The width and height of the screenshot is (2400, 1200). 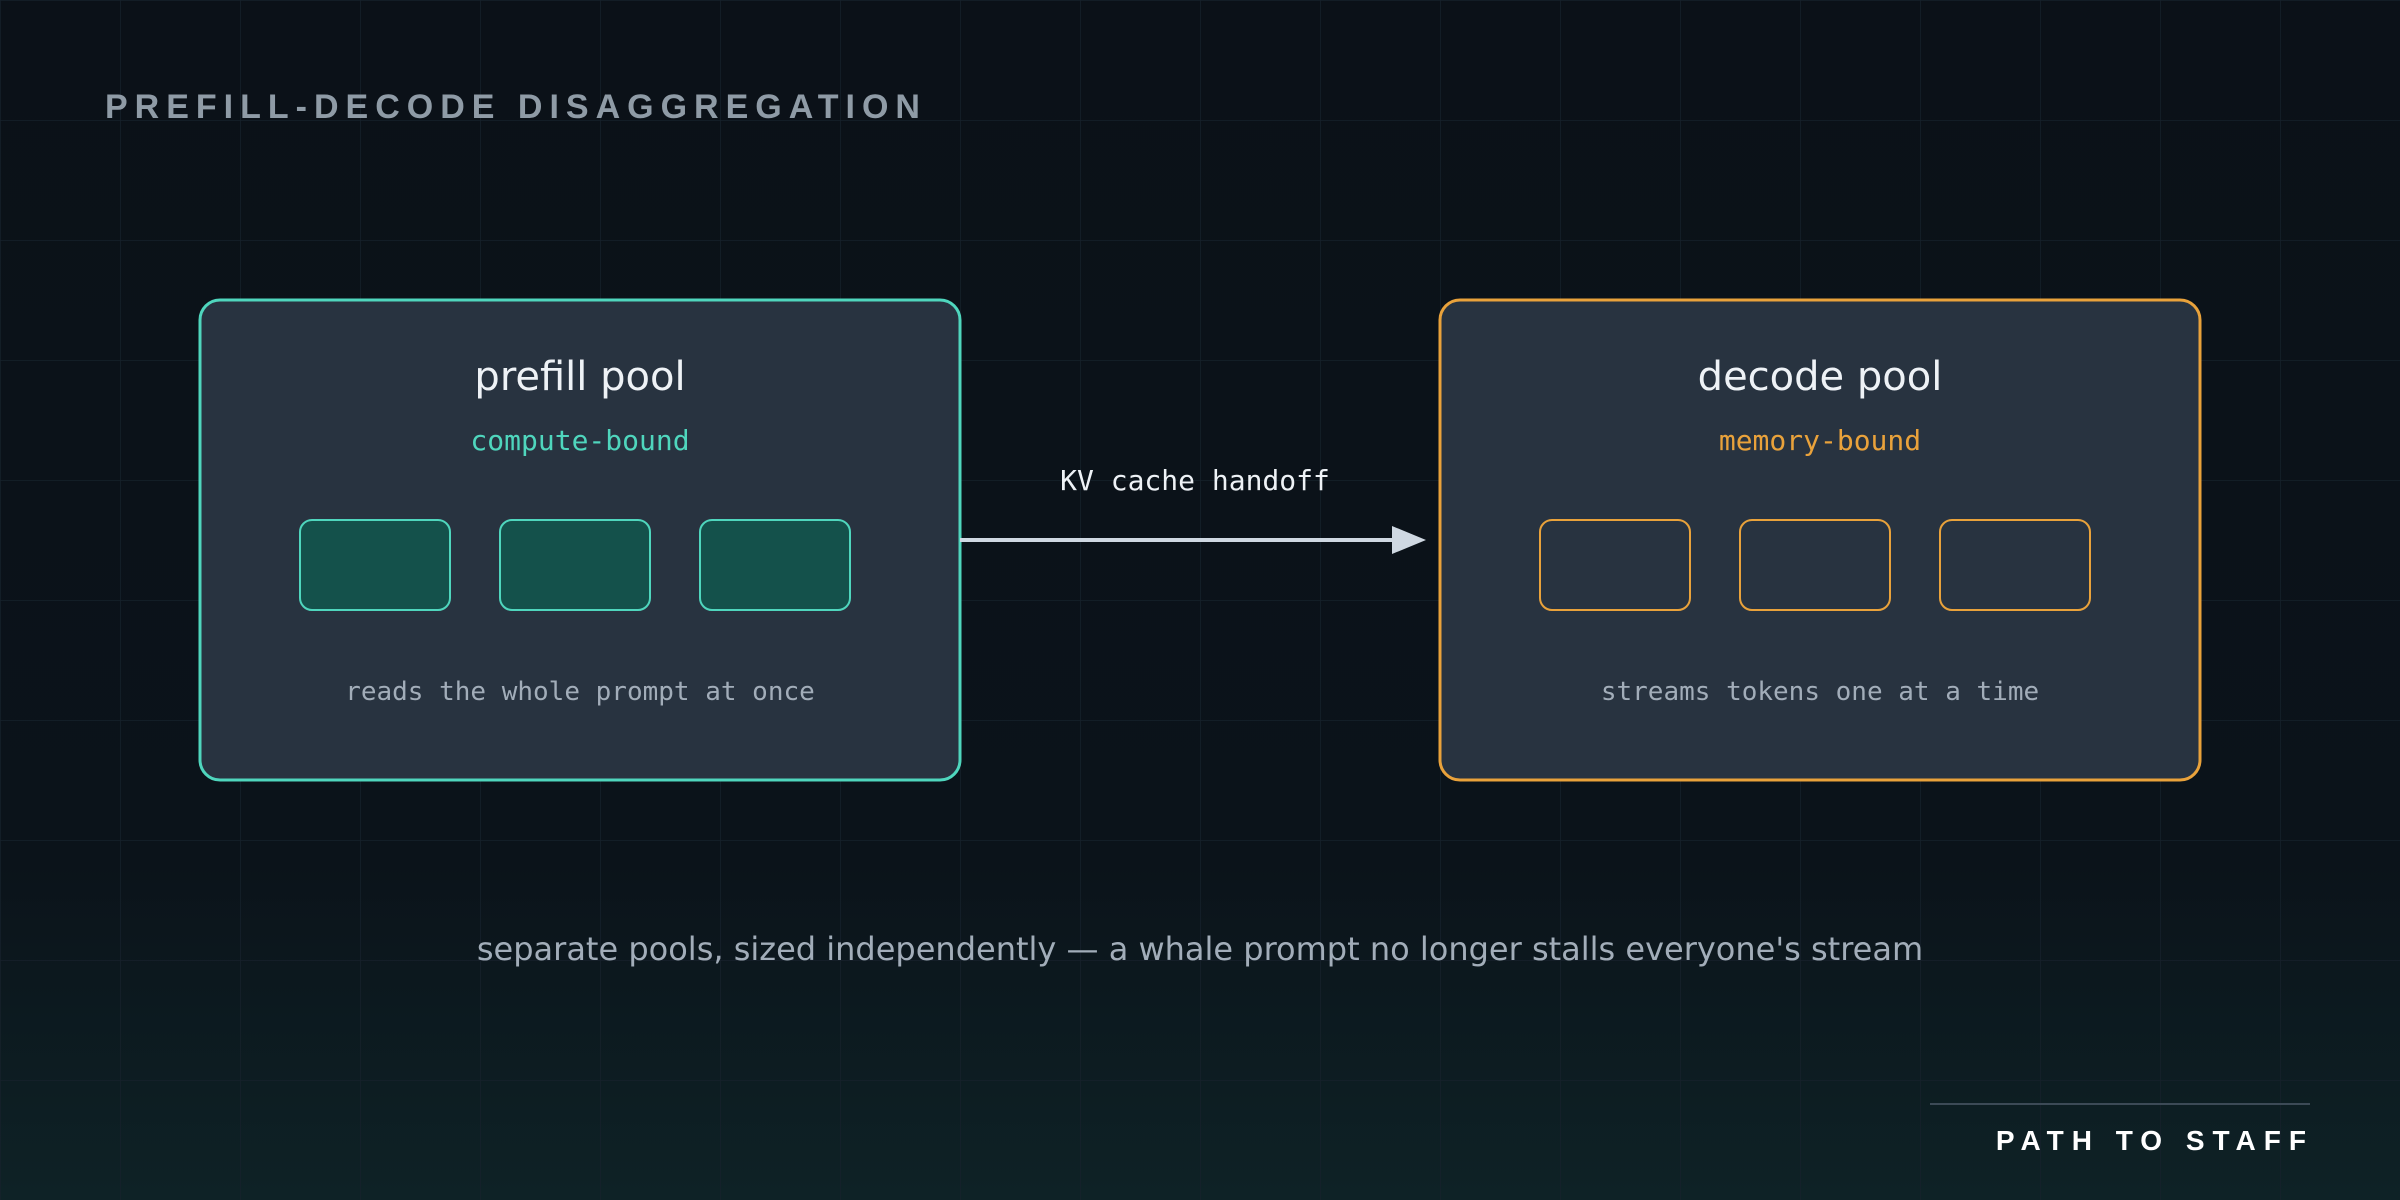 I want to click on prefill-pool-title: prefill pool, so click(x=579, y=377).